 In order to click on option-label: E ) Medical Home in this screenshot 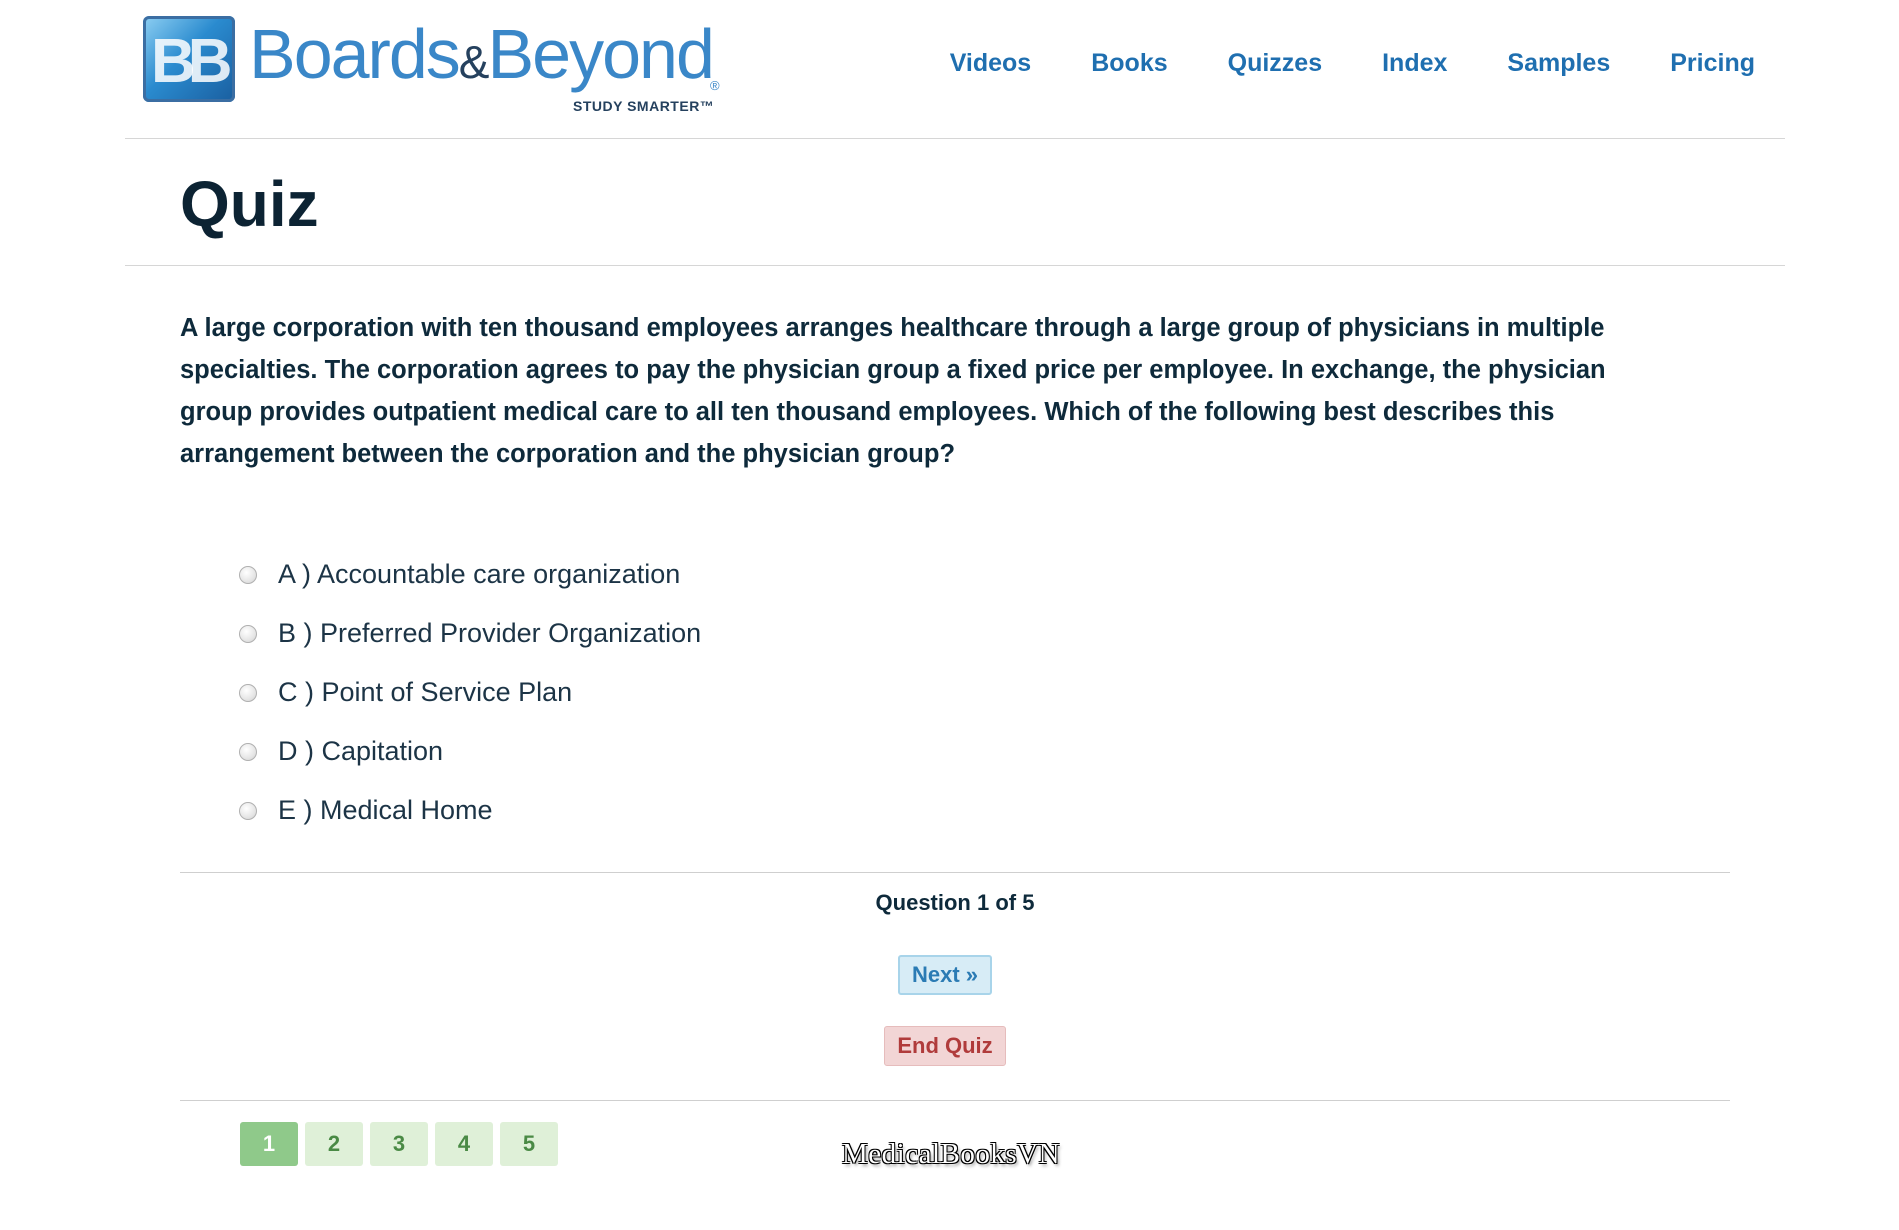, I will do `click(385, 810)`.